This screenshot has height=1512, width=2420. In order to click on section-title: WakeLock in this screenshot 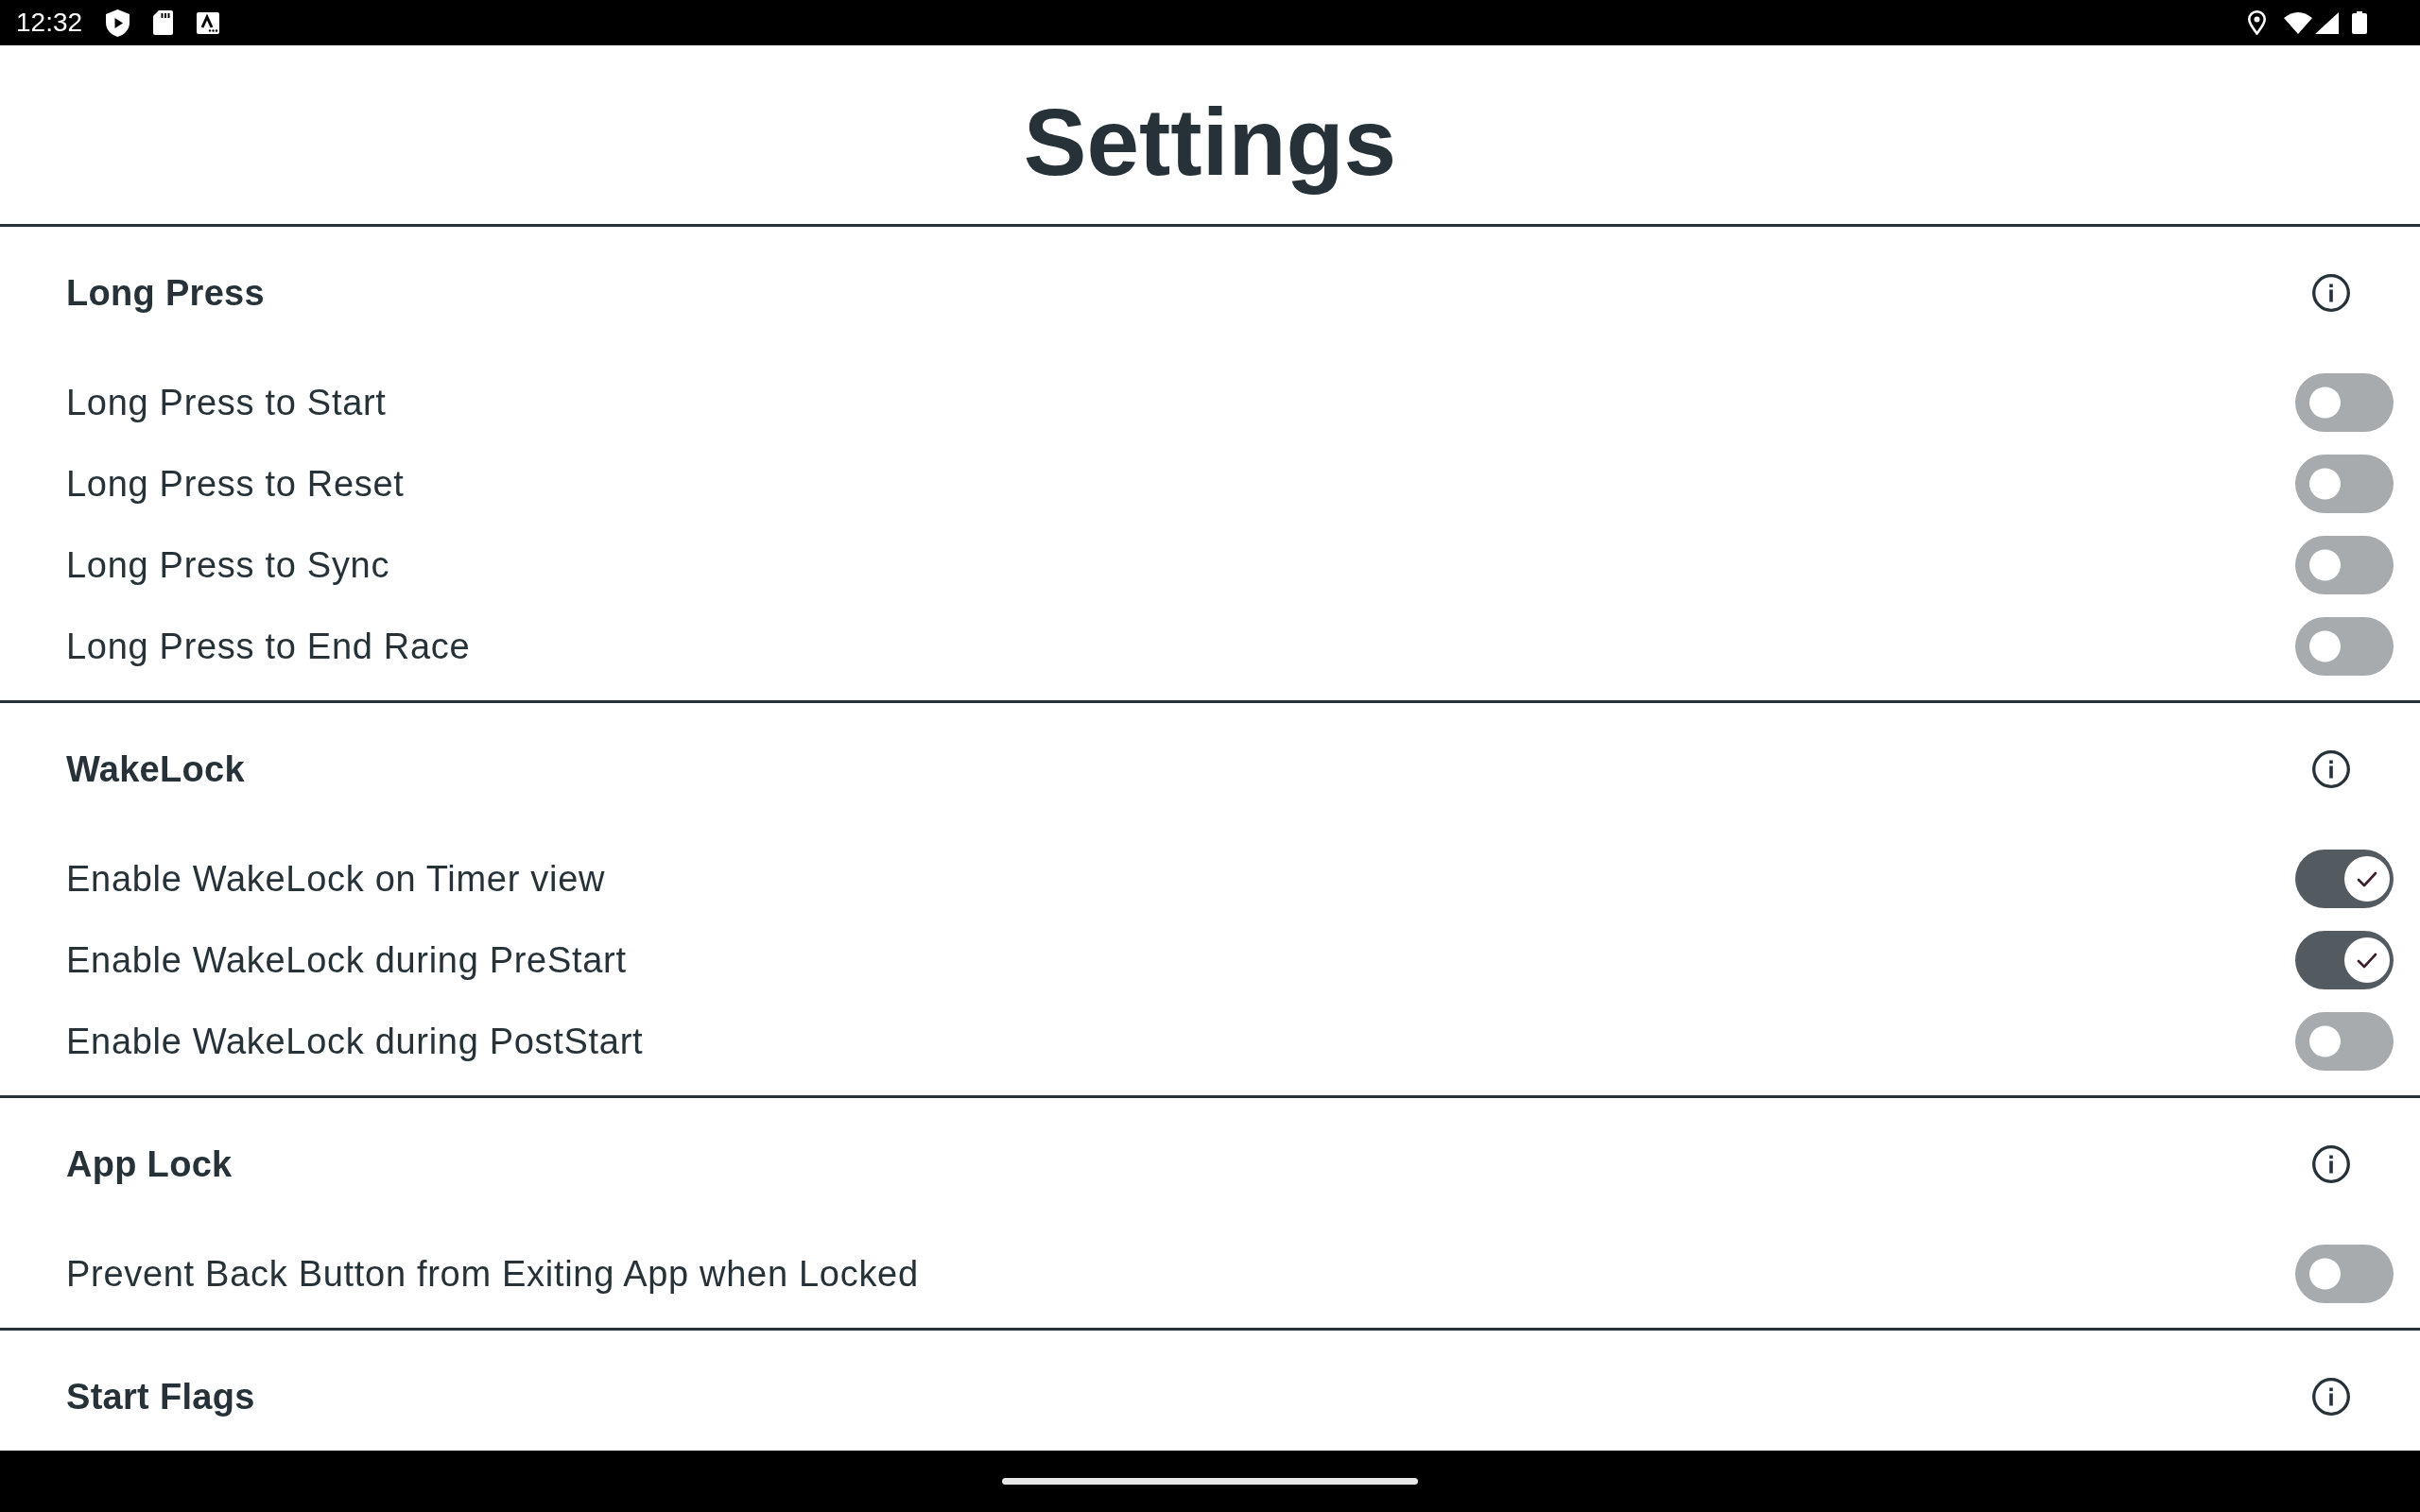, I will do `click(155, 769)`.